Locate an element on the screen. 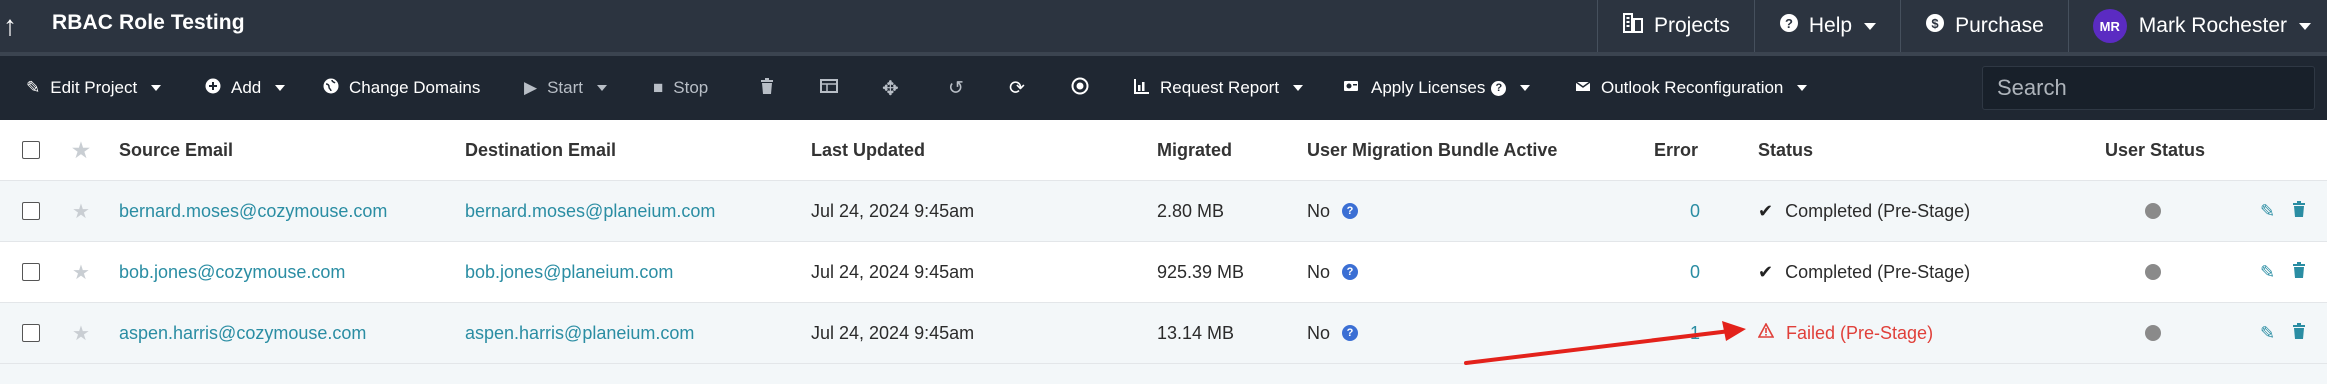  request-report-button: Request Report is located at coordinates (1219, 88).